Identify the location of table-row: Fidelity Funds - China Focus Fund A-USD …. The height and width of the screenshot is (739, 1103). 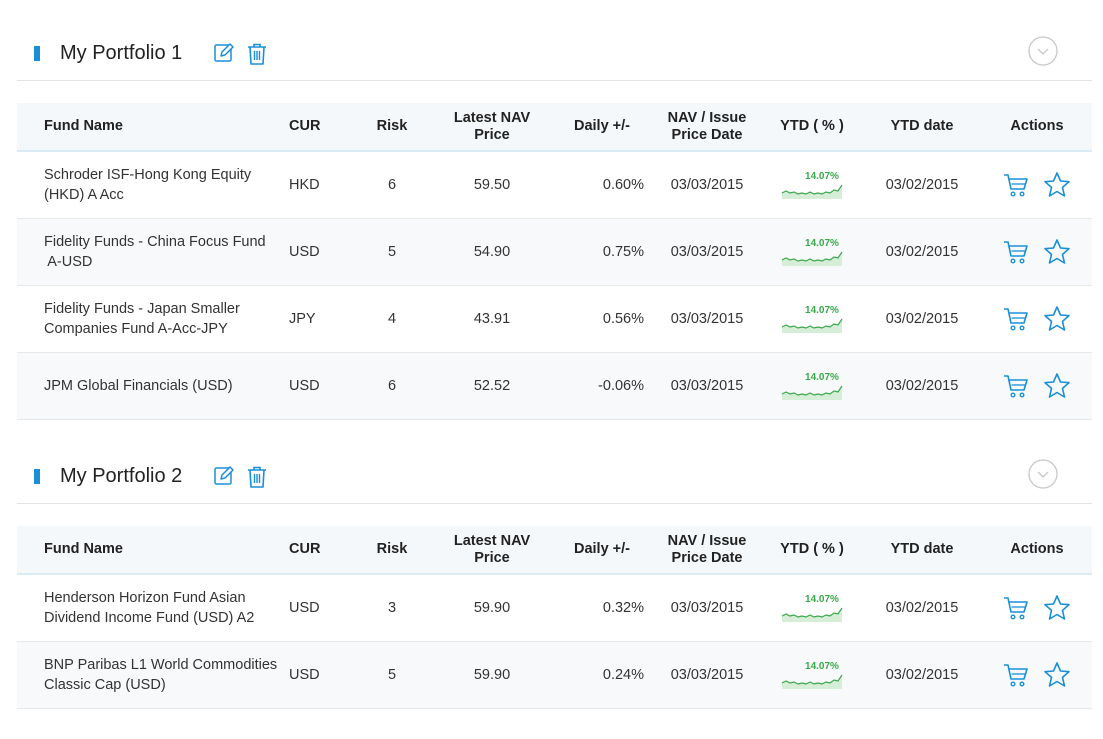
(554, 251).